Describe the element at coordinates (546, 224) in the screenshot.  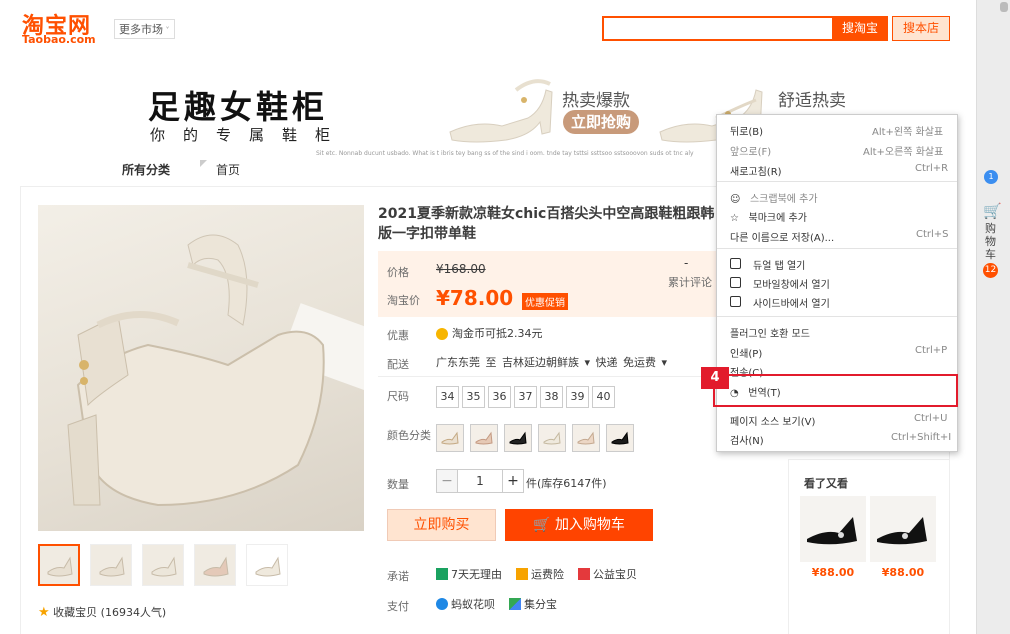
I see `product-title: 2021夏季新款凉鞋女chic百搭尖头中空高跟鞋粗跟韩版一字扣带单鞋` at that location.